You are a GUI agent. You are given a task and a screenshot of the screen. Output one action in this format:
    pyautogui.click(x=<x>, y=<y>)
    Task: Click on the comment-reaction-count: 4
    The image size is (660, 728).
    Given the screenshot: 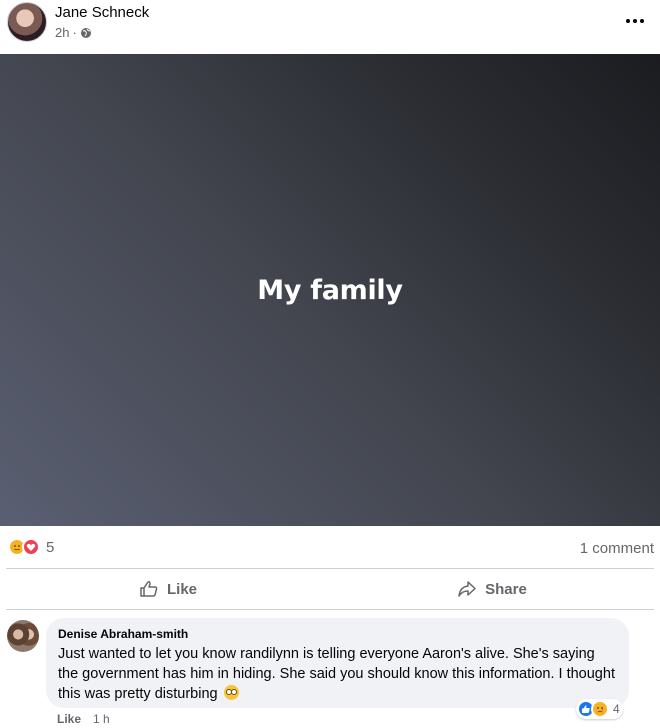 What is the action you would take?
    pyautogui.click(x=616, y=709)
    